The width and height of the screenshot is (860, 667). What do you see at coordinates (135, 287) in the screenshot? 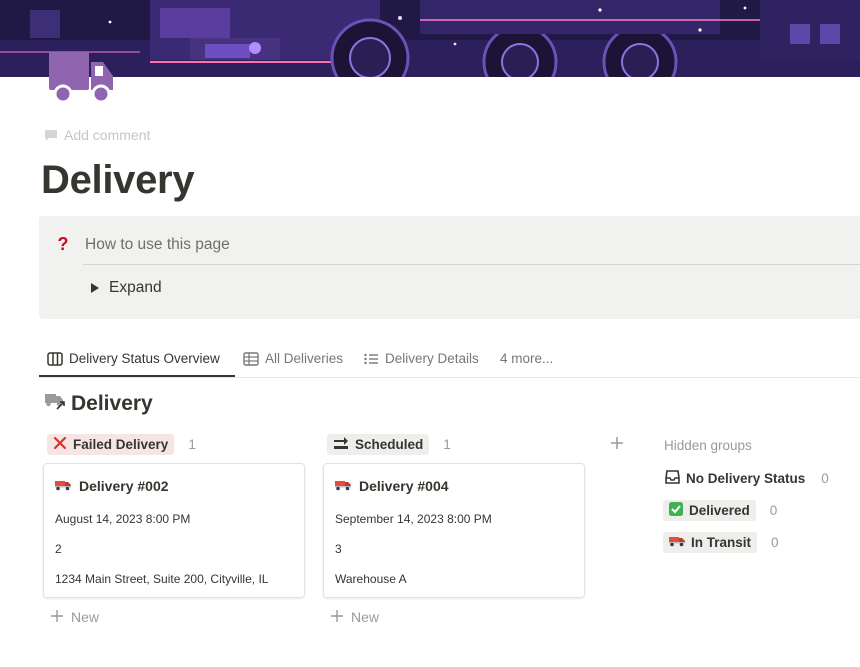
I see `expand-toggle-label: Expand` at bounding box center [135, 287].